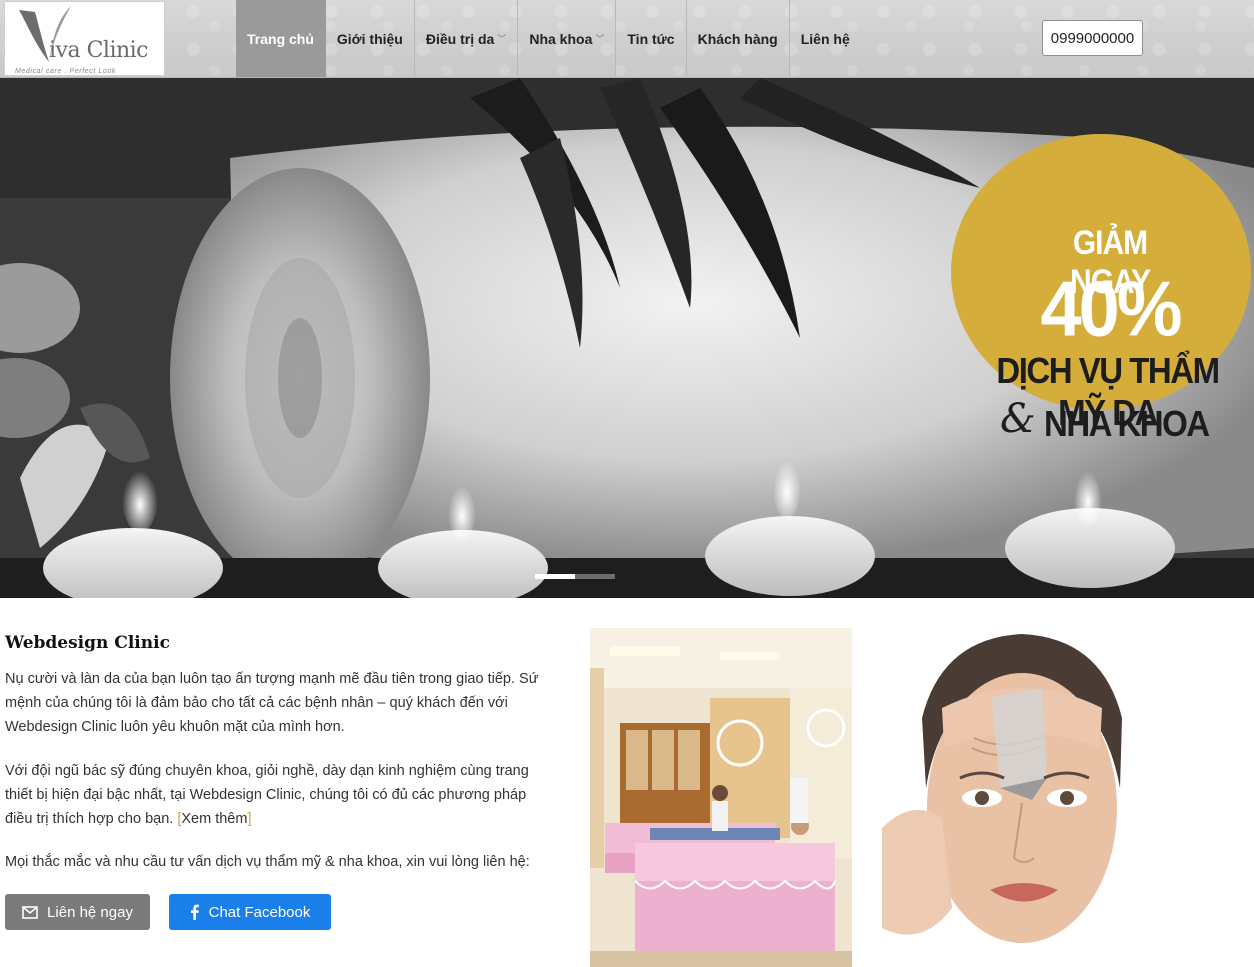 The width and height of the screenshot is (1254, 967). I want to click on contact-now-button: Liên hệ ngay, so click(77, 912).